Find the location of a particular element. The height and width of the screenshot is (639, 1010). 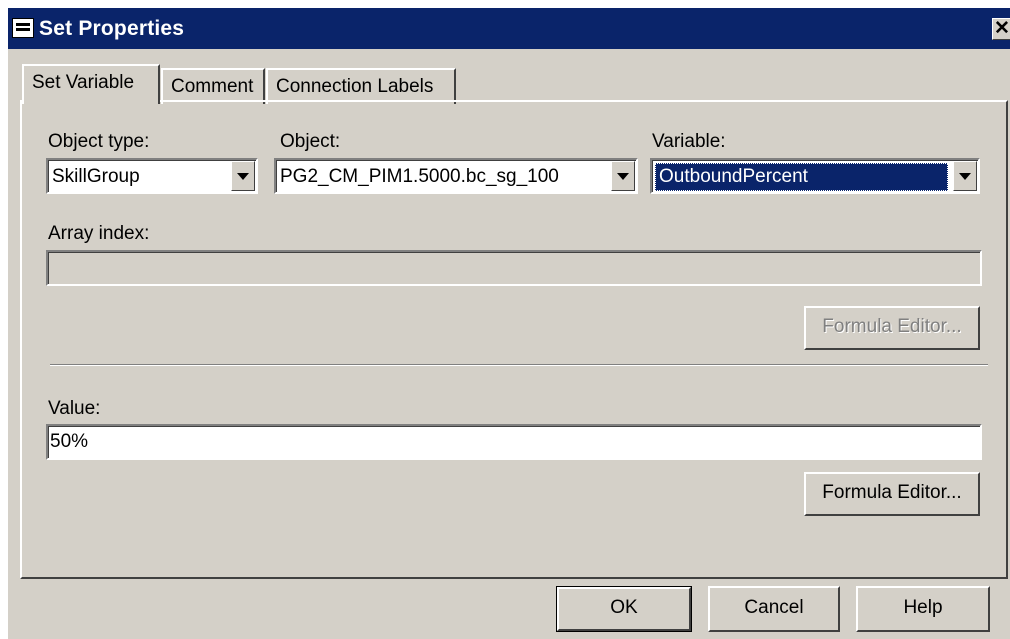

window-title: Set Properties is located at coordinates (112, 28).